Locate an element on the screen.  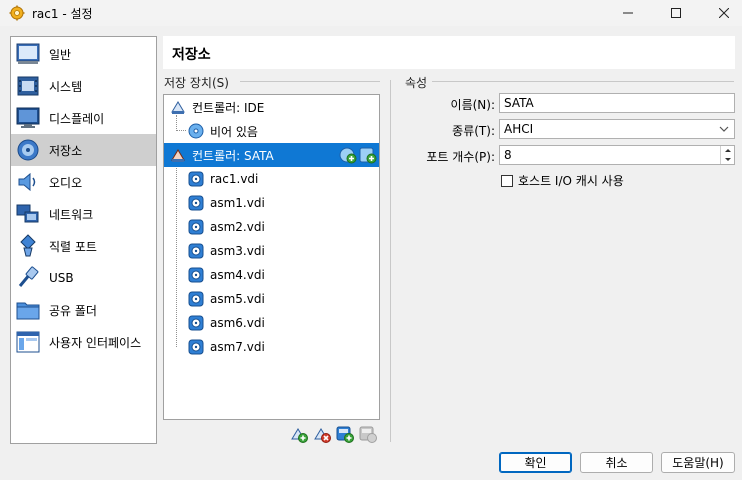
sidebar-item-system: 시스템 is located at coordinates (83, 86).